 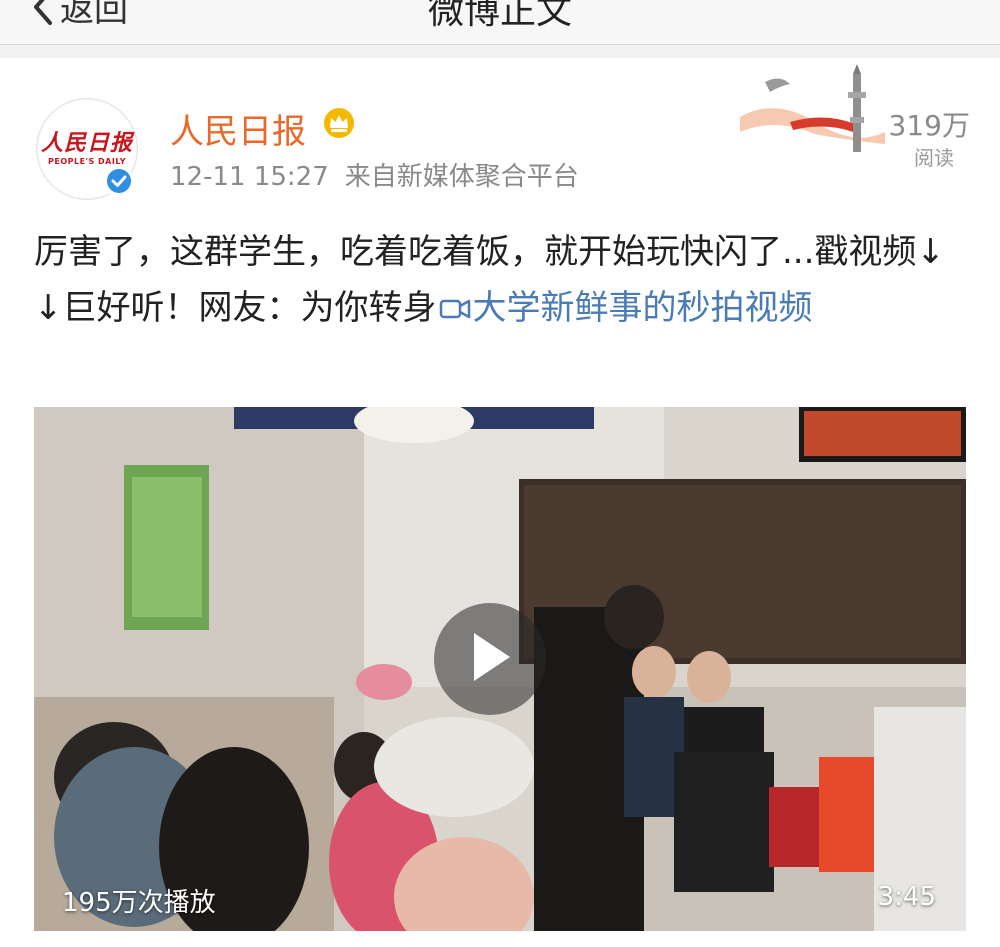 I want to click on play-icon, so click(x=490, y=659).